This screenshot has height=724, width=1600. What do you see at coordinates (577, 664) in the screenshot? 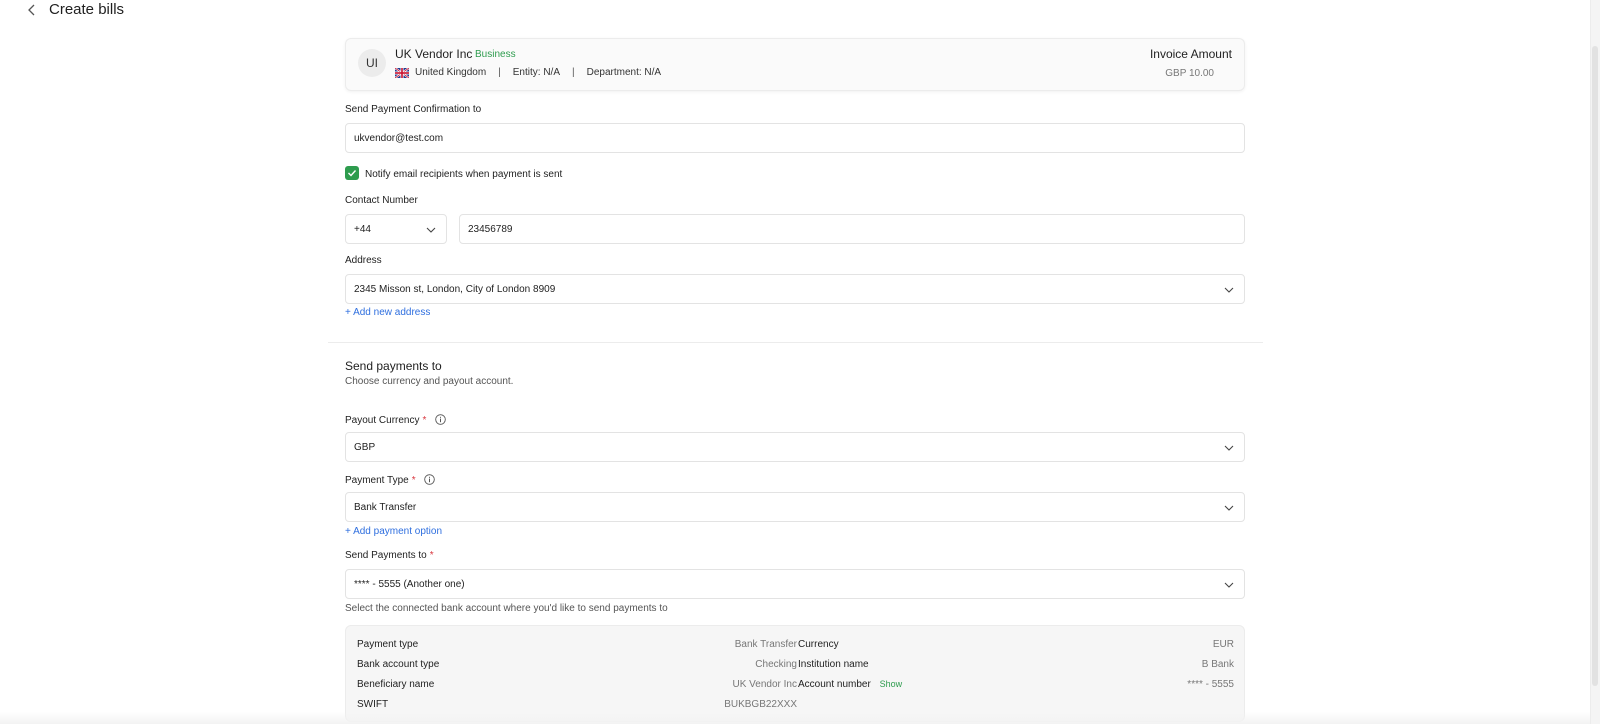
I see `detail-row: Bank account type Checking` at bounding box center [577, 664].